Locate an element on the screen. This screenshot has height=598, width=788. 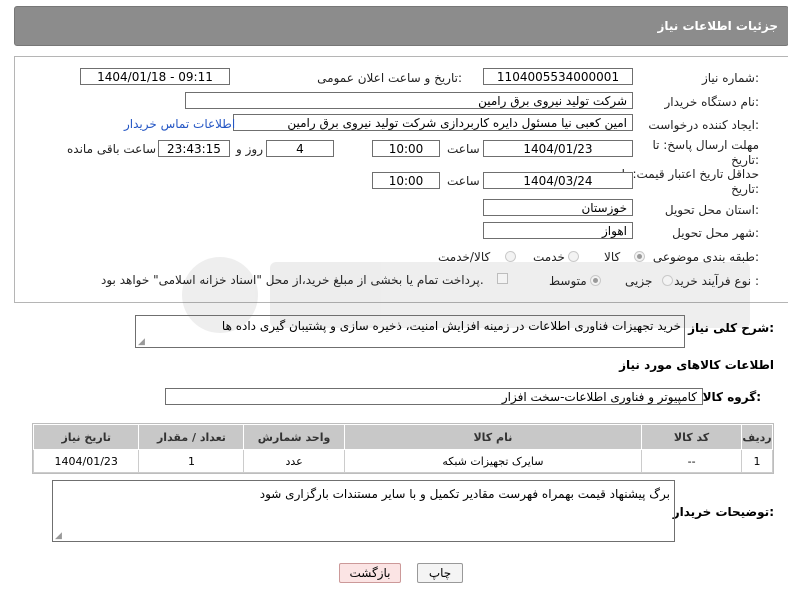
remaining-word: ساعت باقی مانده is located at coordinates (112, 149).